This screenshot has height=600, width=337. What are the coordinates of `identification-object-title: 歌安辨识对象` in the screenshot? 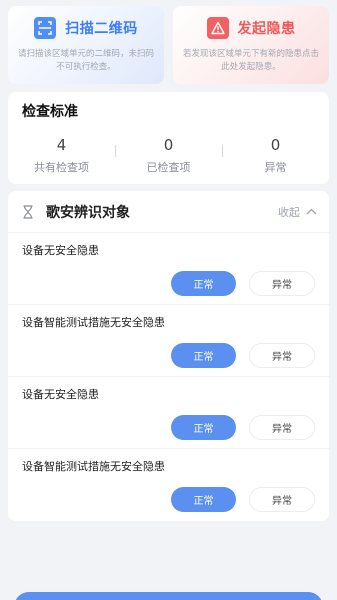 It's located at (88, 212).